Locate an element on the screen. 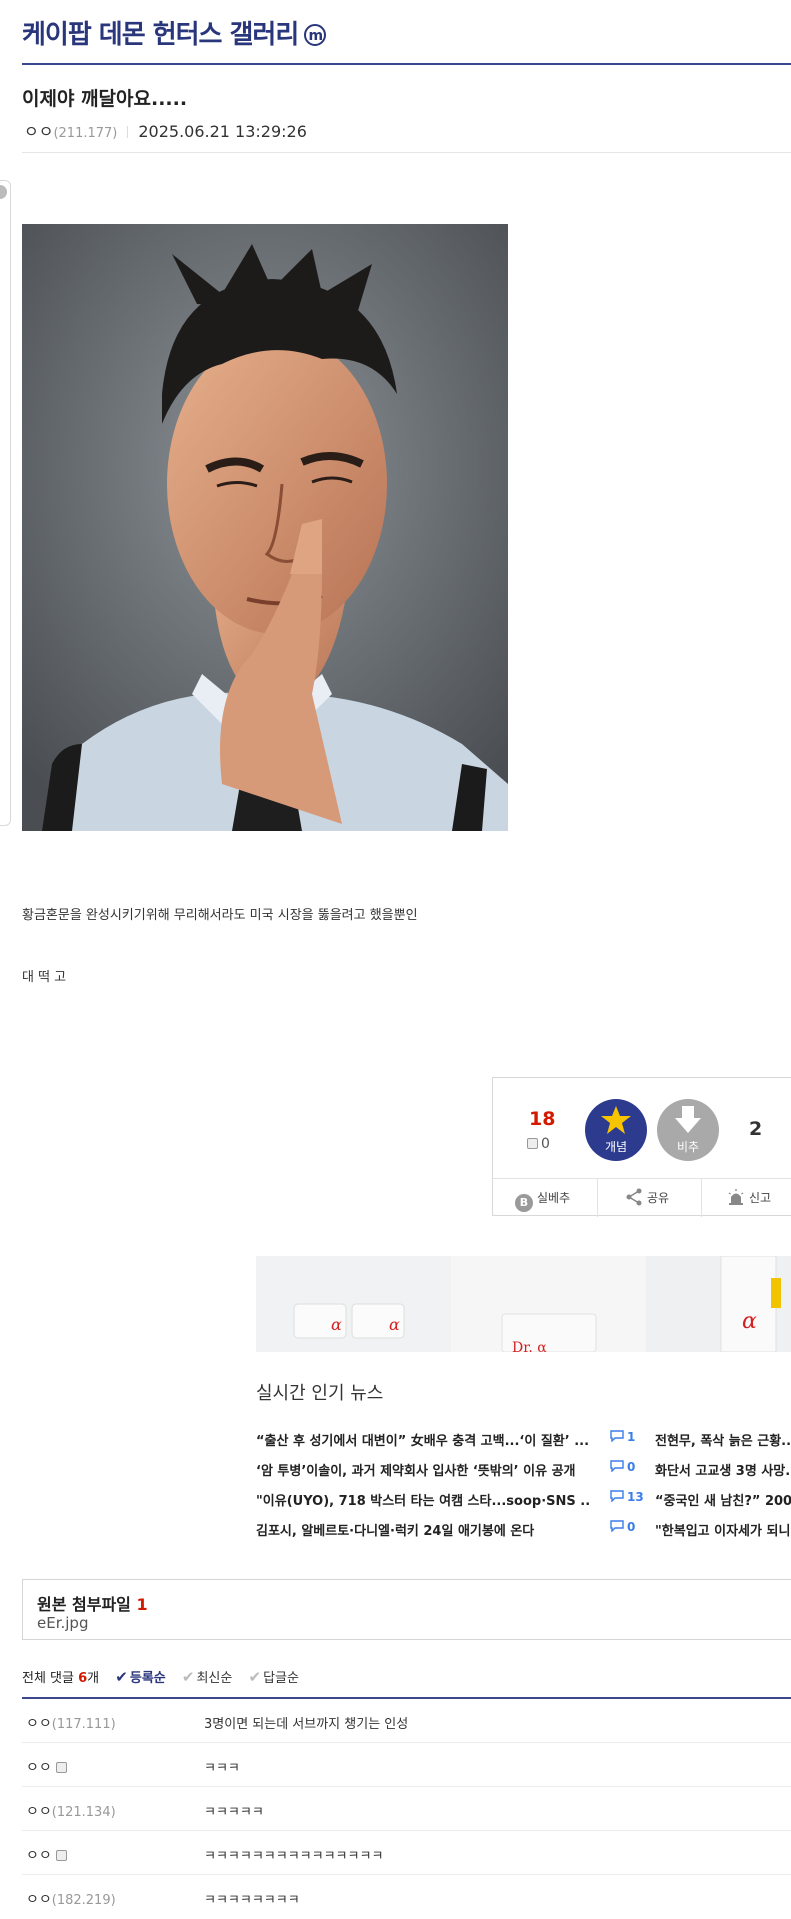  comments-label: 전체 댓글 is located at coordinates (48, 1678).